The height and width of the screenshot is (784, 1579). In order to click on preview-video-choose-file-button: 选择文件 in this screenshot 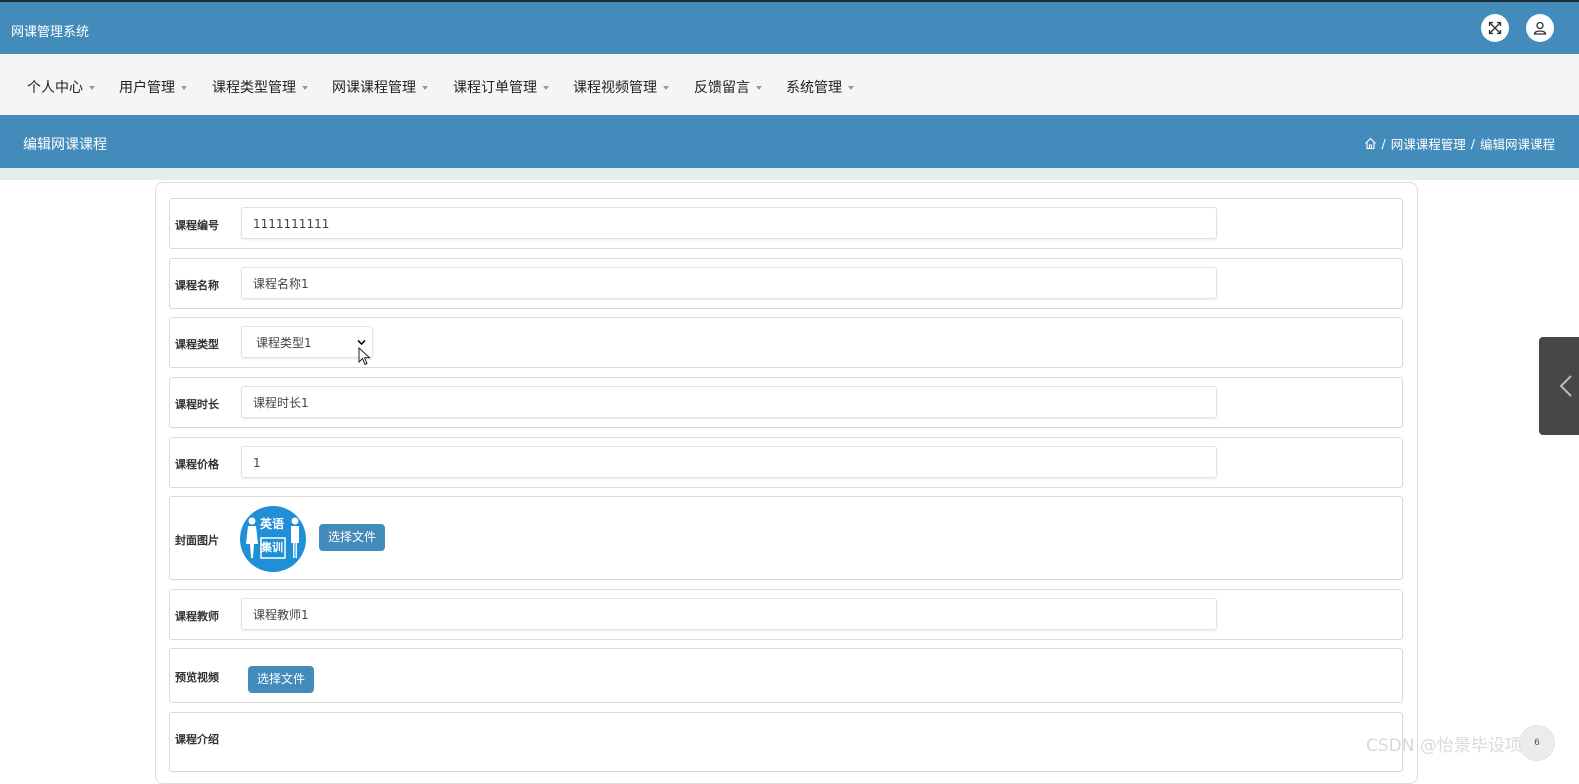, I will do `click(281, 679)`.